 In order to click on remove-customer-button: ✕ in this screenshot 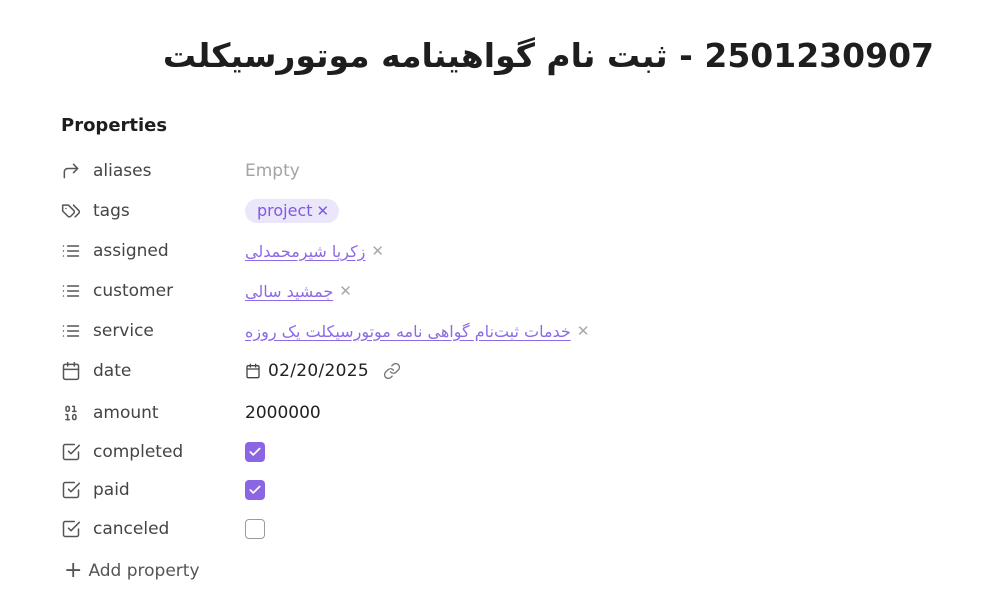, I will do `click(345, 291)`.